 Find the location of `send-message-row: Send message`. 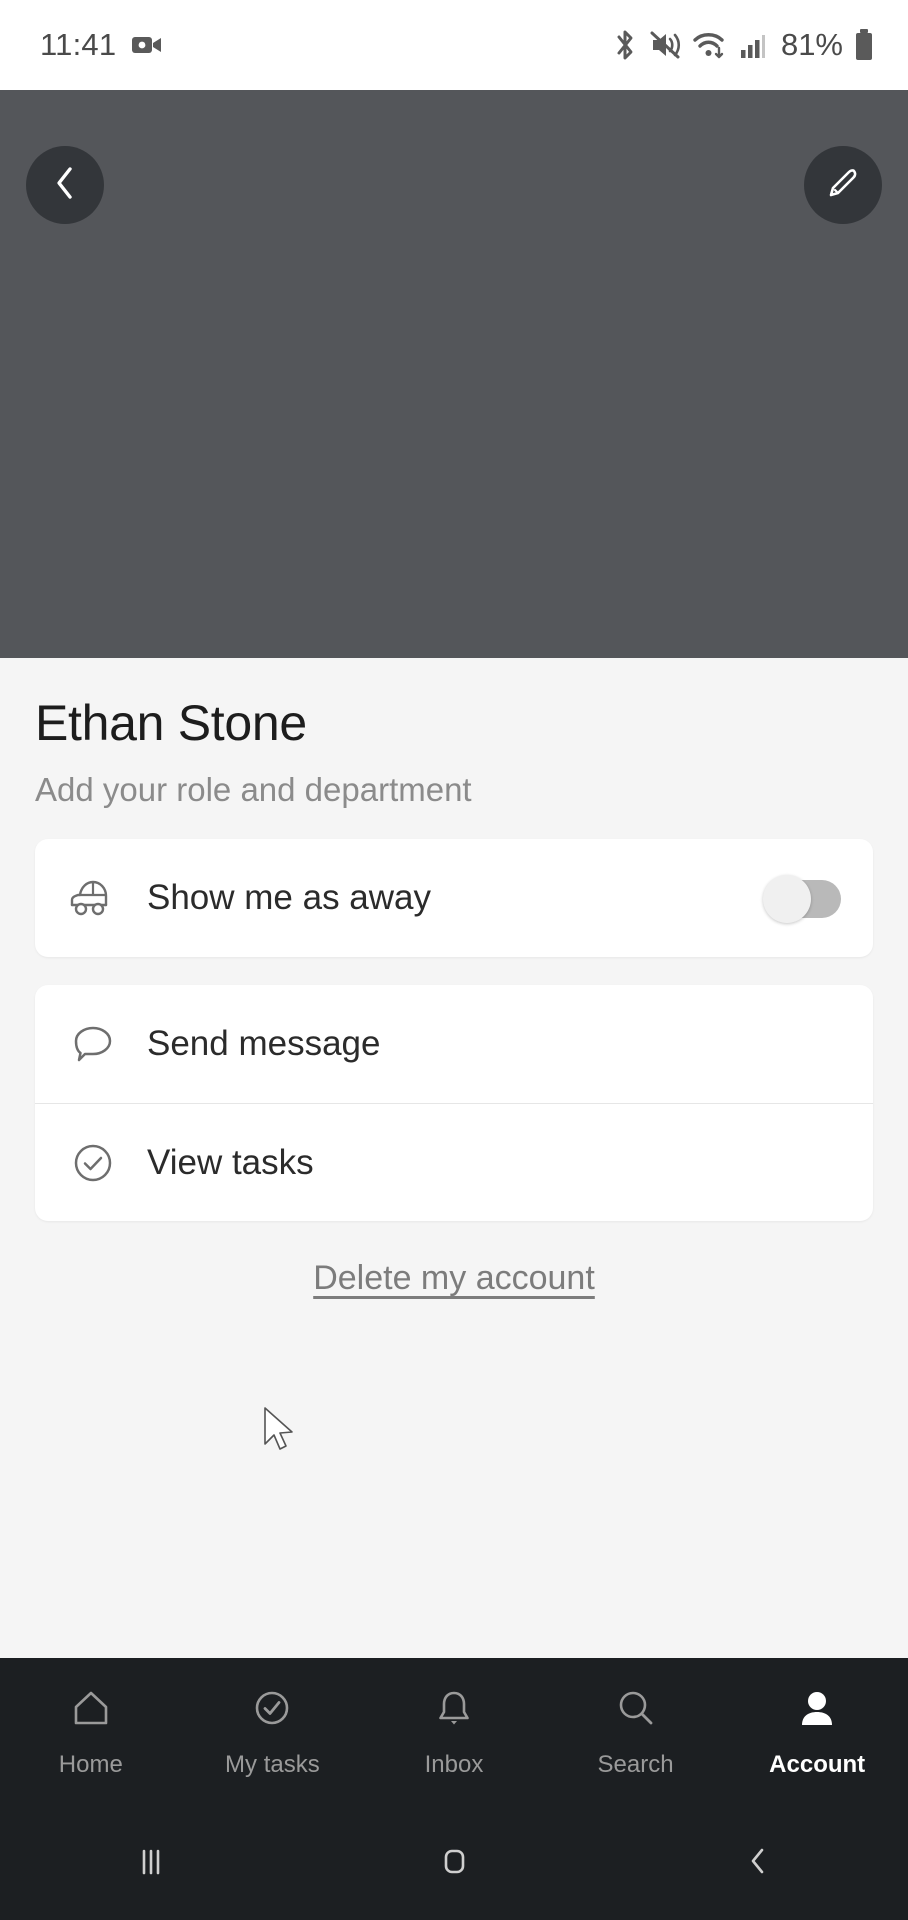

send-message-row: Send message is located at coordinates (454, 1044).